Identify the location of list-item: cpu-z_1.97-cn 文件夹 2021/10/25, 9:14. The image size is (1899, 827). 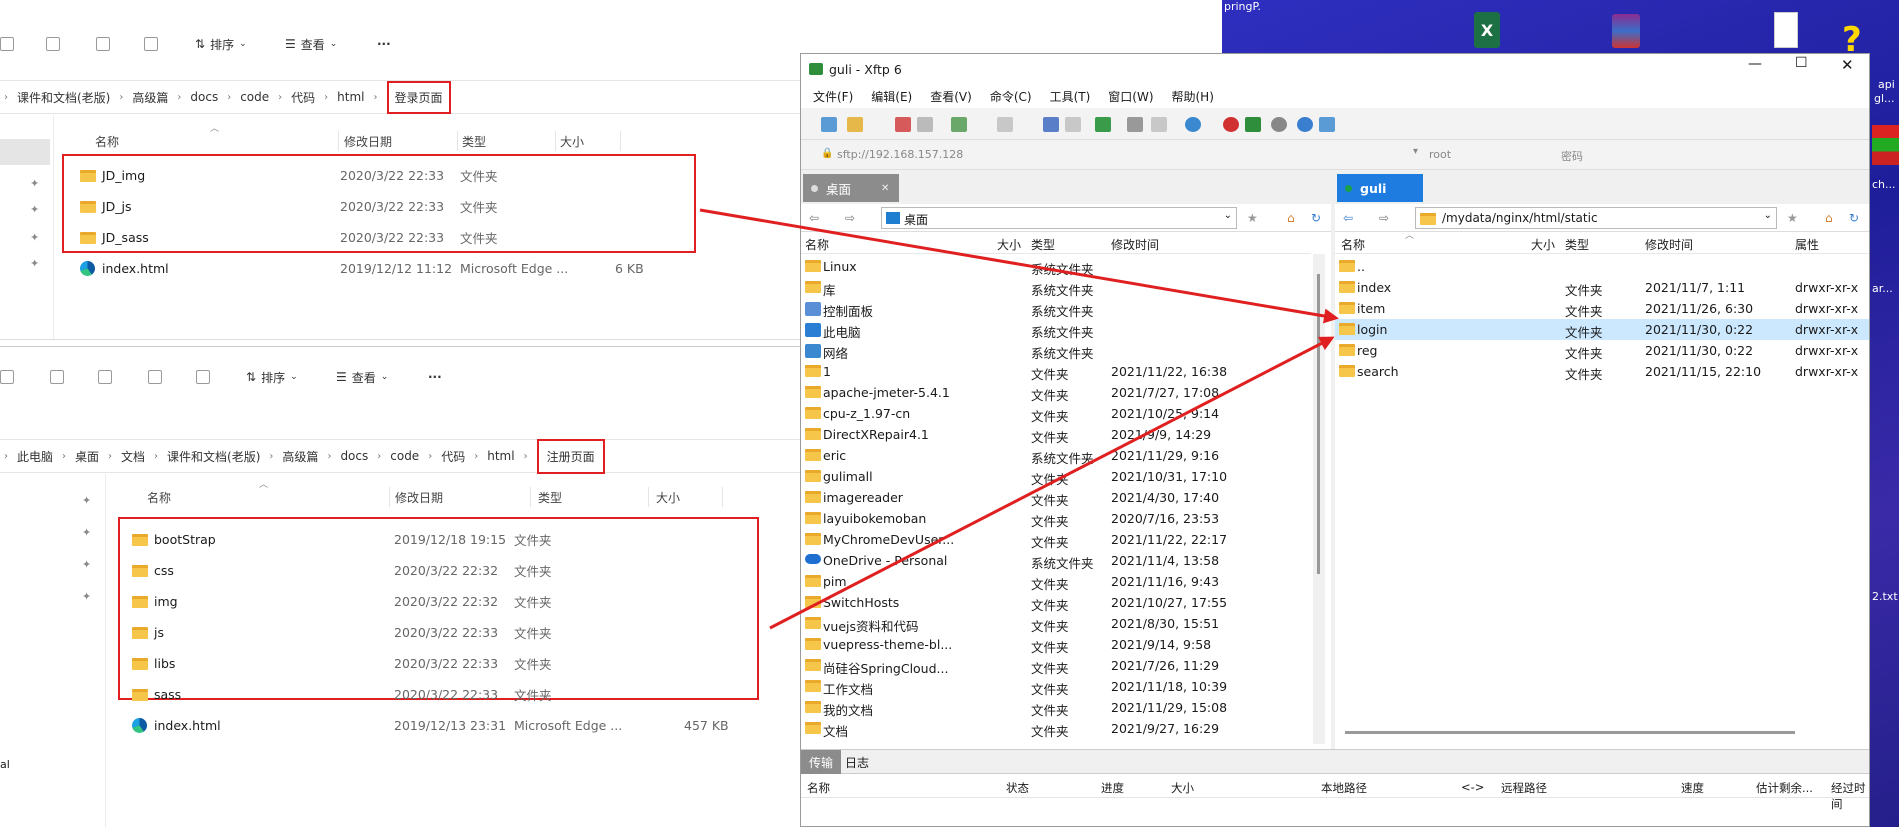
(1056, 413).